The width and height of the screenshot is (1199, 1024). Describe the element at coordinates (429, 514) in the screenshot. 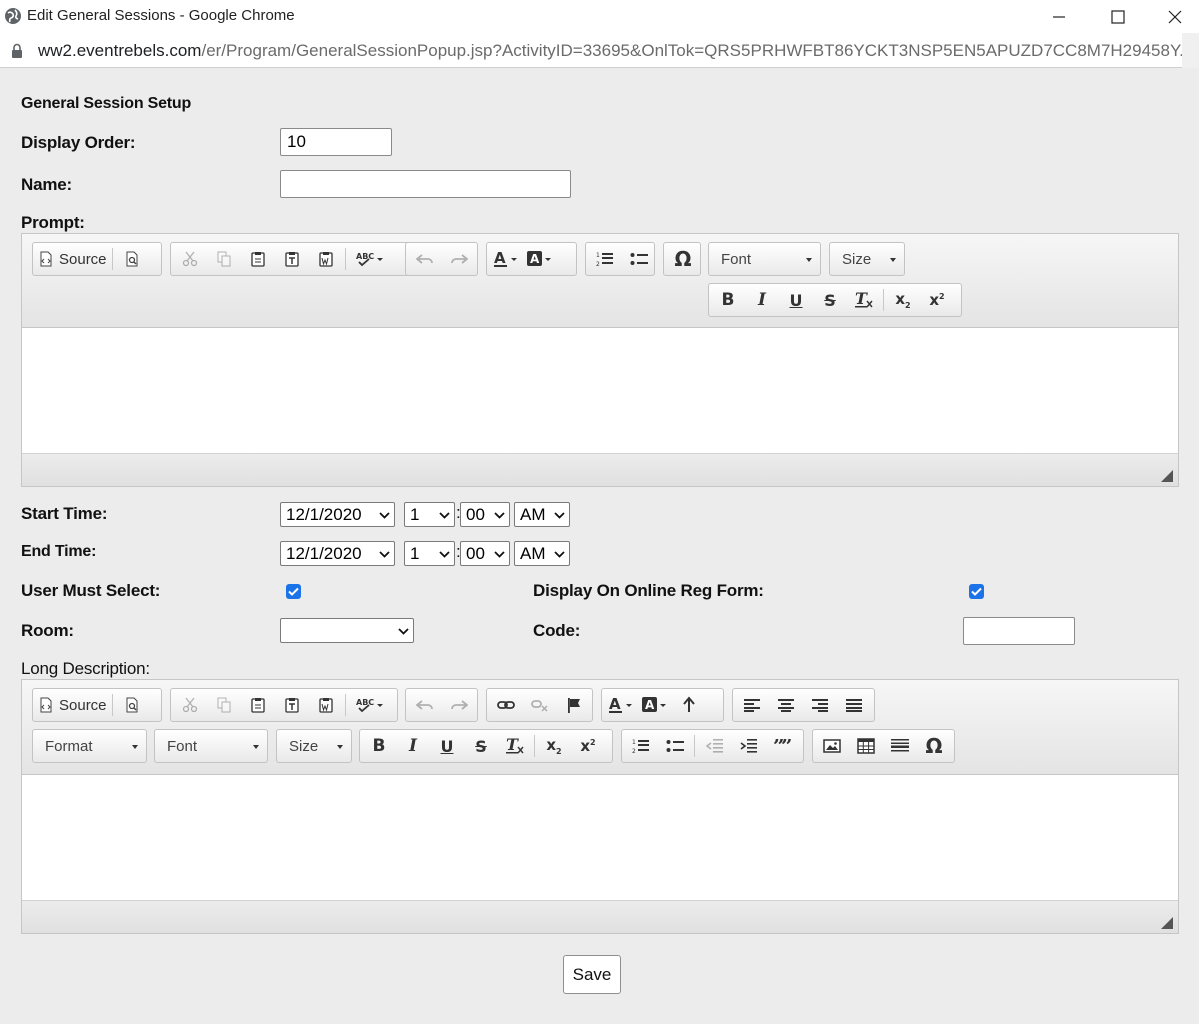

I see `start-hour-select: 1` at that location.